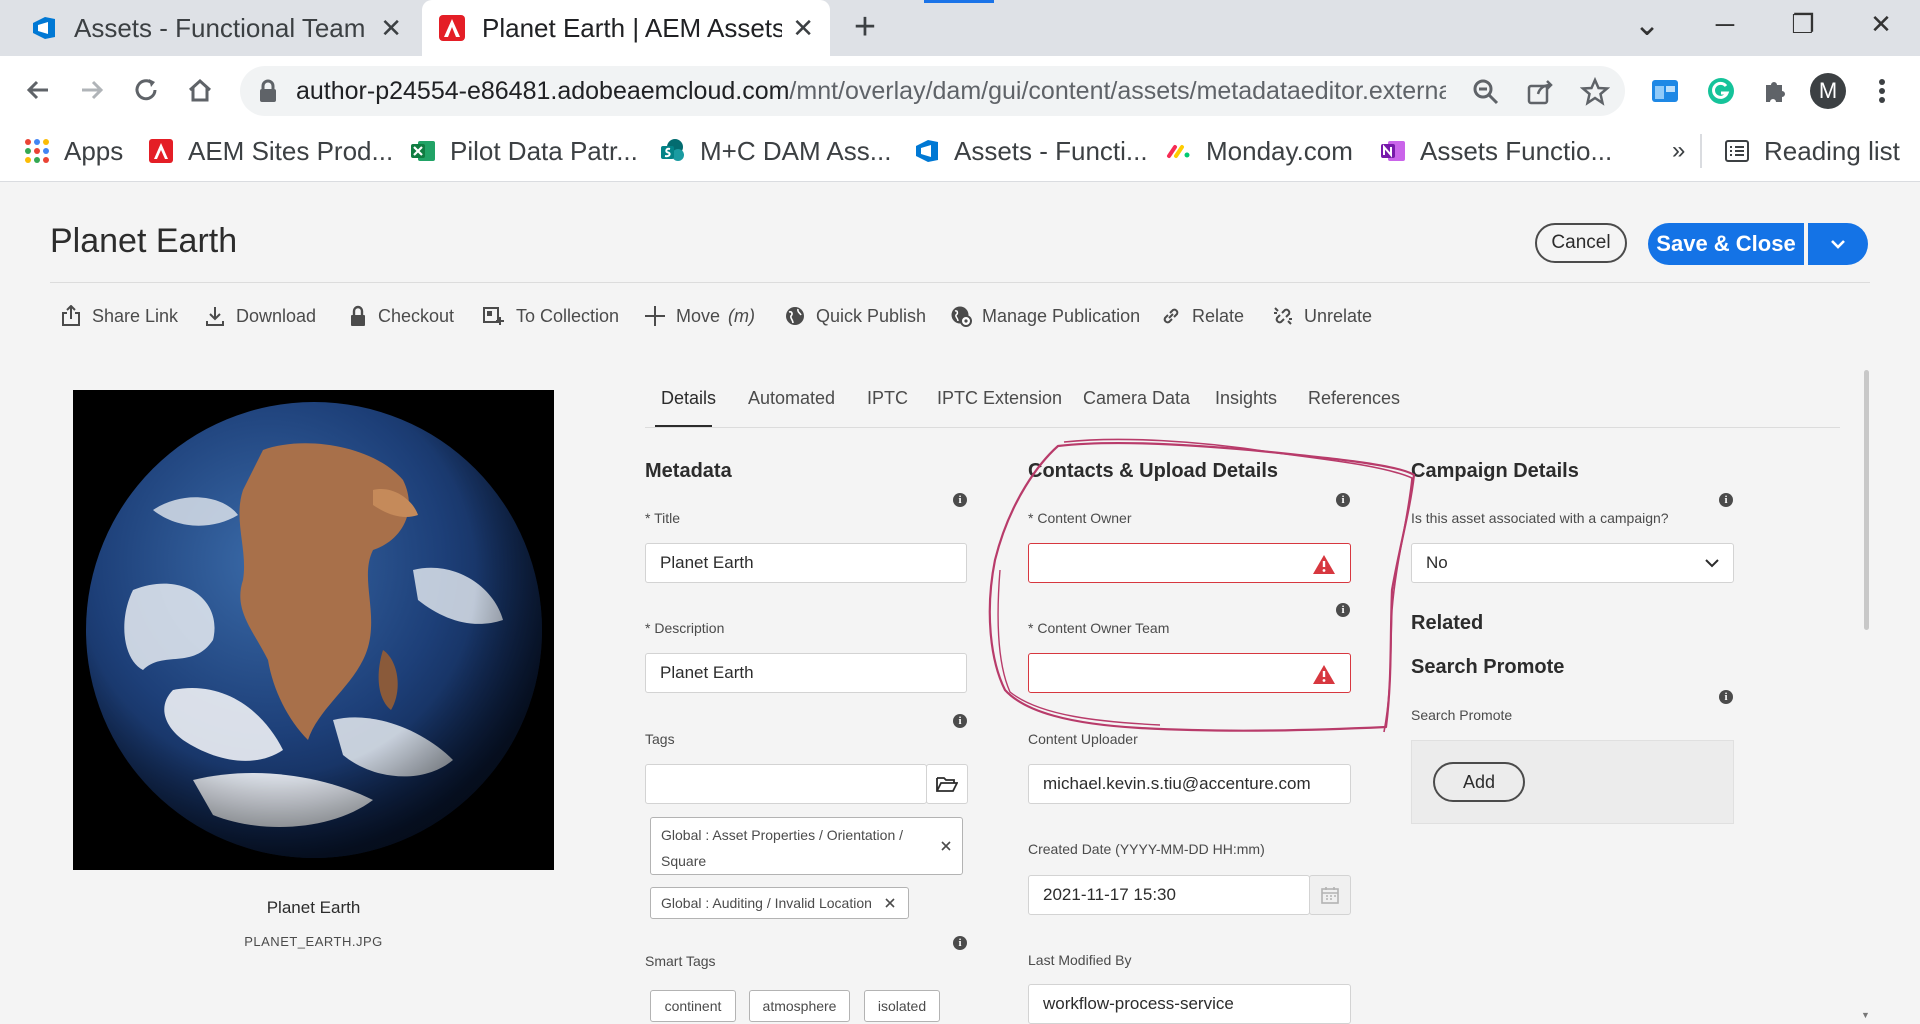 This screenshot has height=1024, width=1920. I want to click on tab-iptc: IPTC, so click(887, 398).